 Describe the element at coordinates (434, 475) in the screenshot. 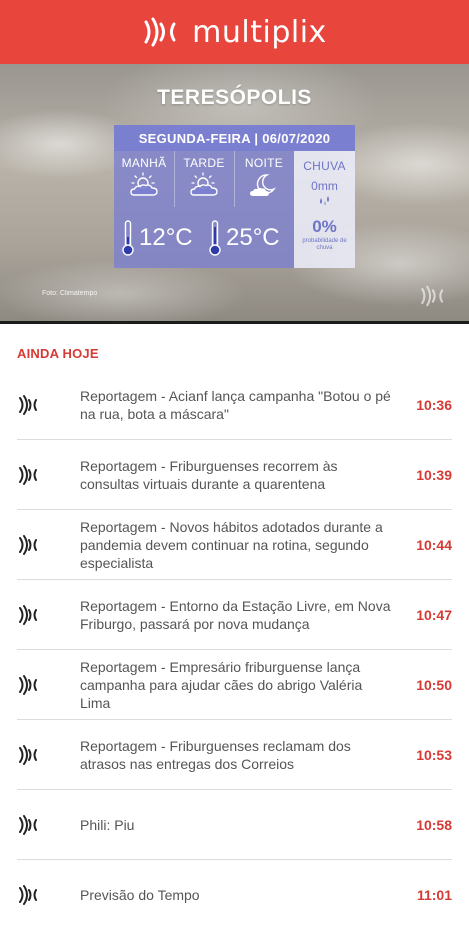

I see `item-time: 10:39` at that location.